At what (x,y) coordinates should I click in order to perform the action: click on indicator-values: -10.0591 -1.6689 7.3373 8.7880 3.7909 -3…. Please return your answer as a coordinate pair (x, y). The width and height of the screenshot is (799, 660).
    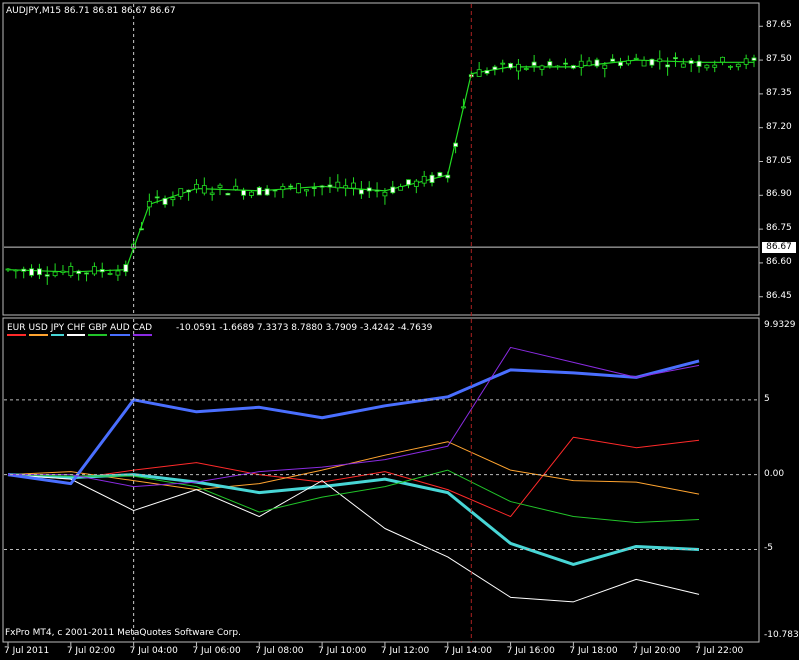
    Looking at the image, I should click on (304, 328).